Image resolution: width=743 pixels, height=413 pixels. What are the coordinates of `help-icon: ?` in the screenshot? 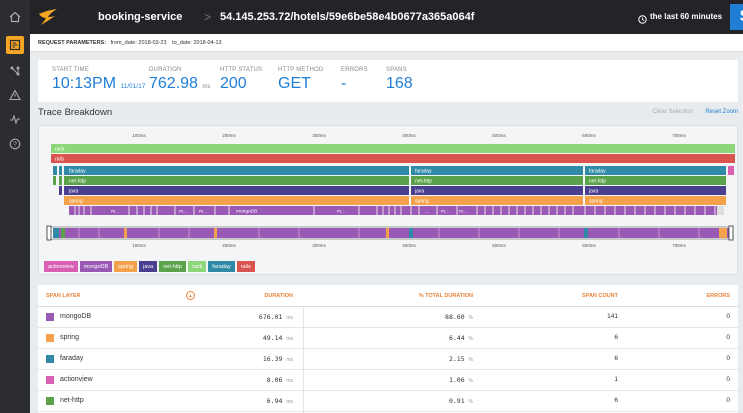 It's located at (15, 144).